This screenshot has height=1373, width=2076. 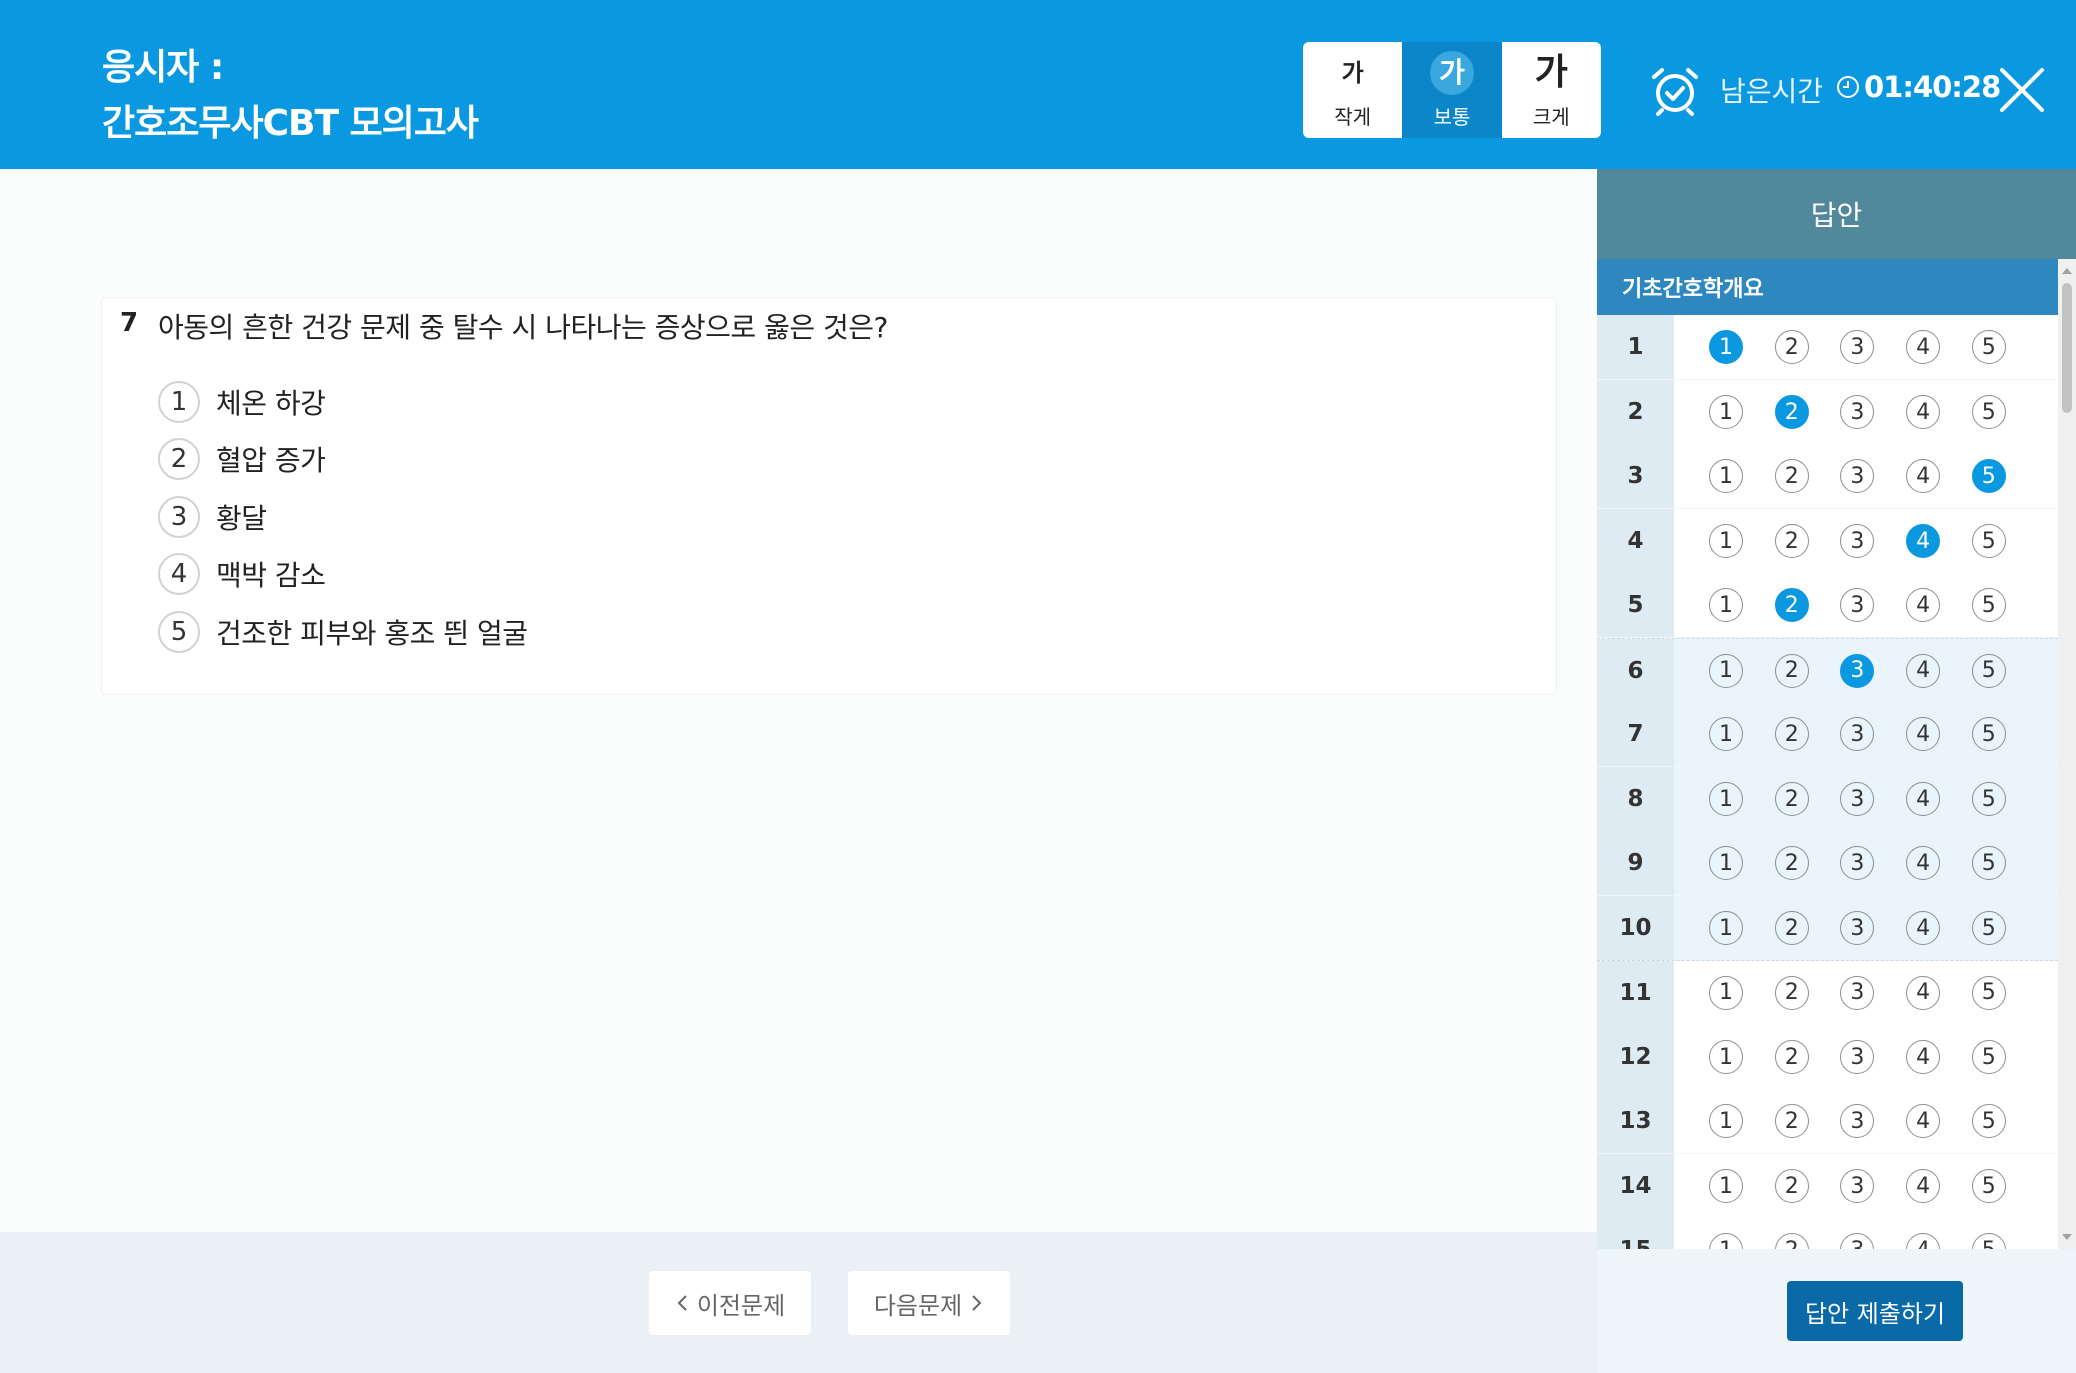 What do you see at coordinates (1875, 1311) in the screenshot?
I see `submit-answers-button: 답안 제출하기` at bounding box center [1875, 1311].